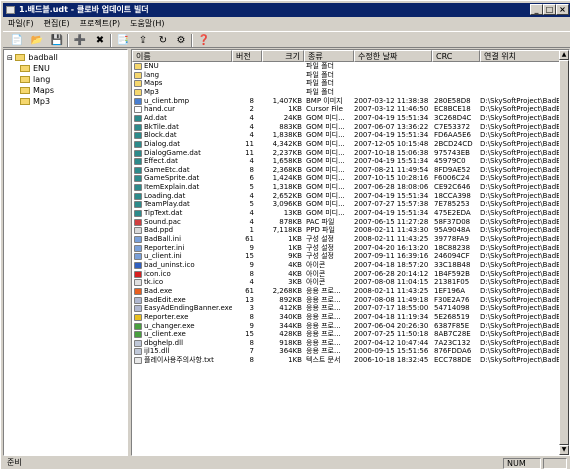 This screenshot has height=470, width=571. What do you see at coordinates (391, 135) in the screenshot?
I see `cell-date: 2007-04-19 15:51:34` at bounding box center [391, 135].